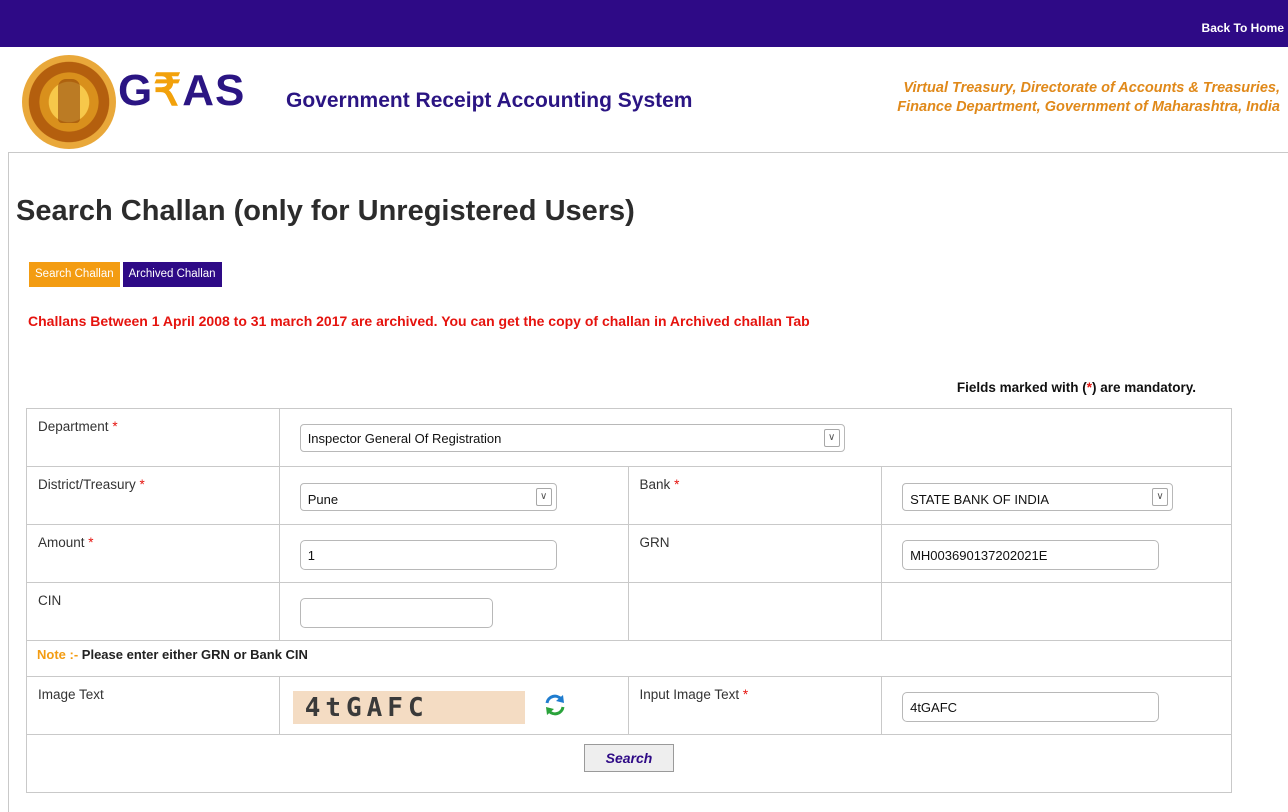 Image resolution: width=1288 pixels, height=812 pixels. Describe the element at coordinates (87, 484) in the screenshot. I see `district-label: District/Treasury` at that location.